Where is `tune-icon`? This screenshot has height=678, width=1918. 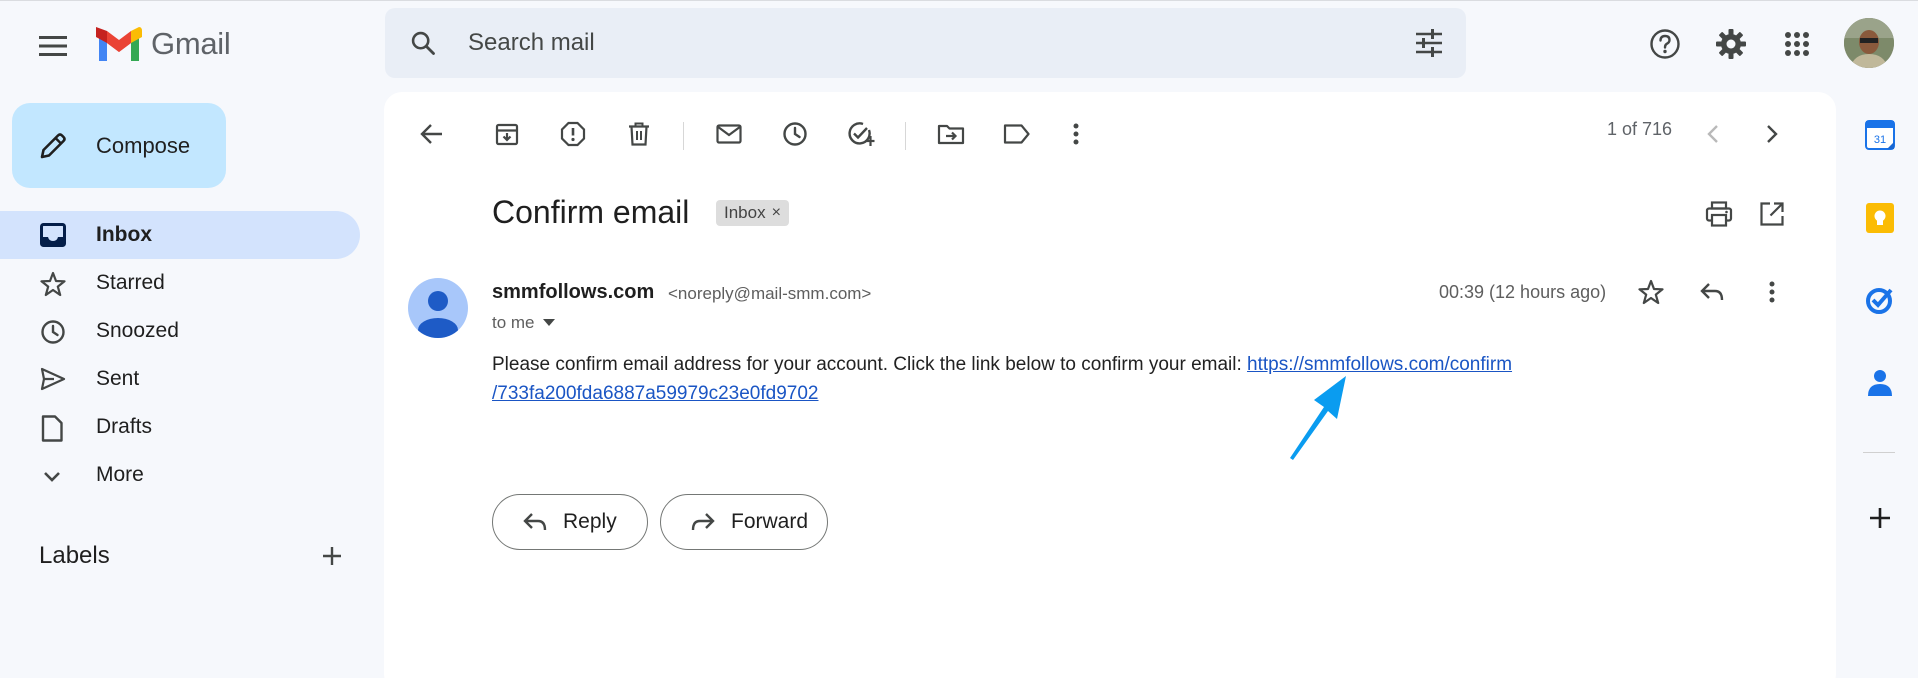
tune-icon is located at coordinates (1429, 43).